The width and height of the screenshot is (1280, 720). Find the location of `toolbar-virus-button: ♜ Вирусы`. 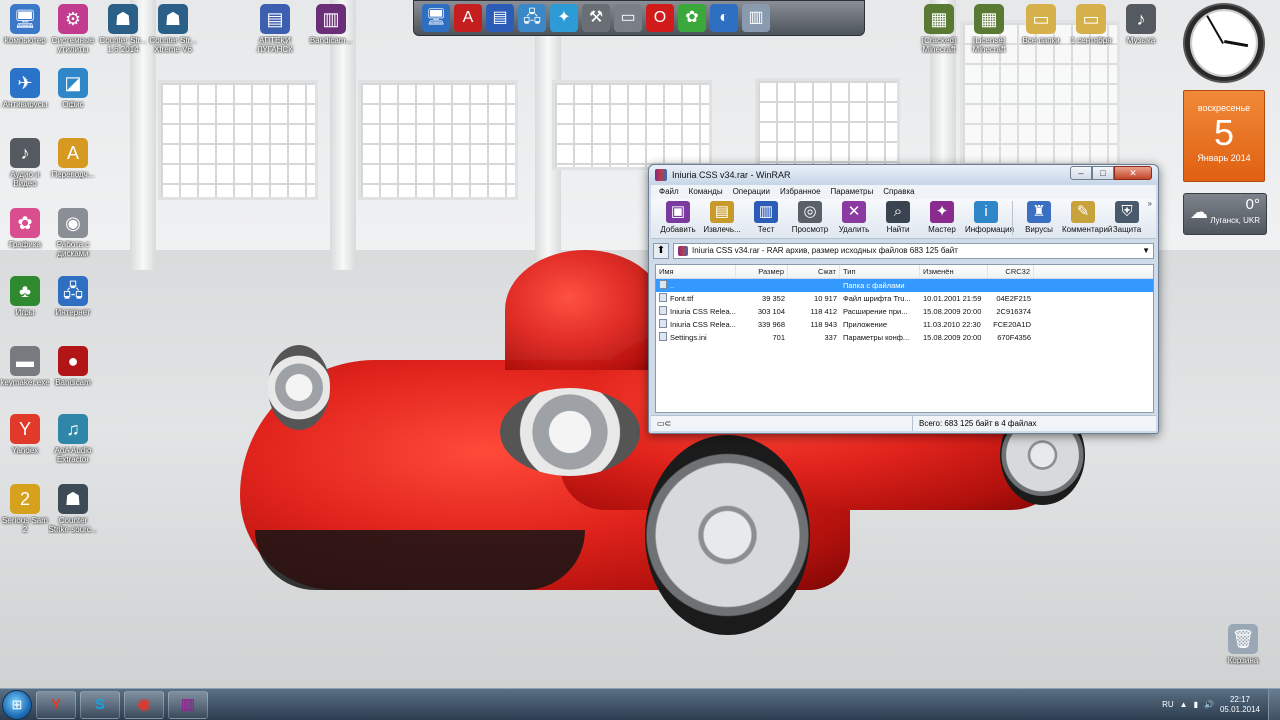

toolbar-virus-button: ♜ Вирусы is located at coordinates (1039, 217).